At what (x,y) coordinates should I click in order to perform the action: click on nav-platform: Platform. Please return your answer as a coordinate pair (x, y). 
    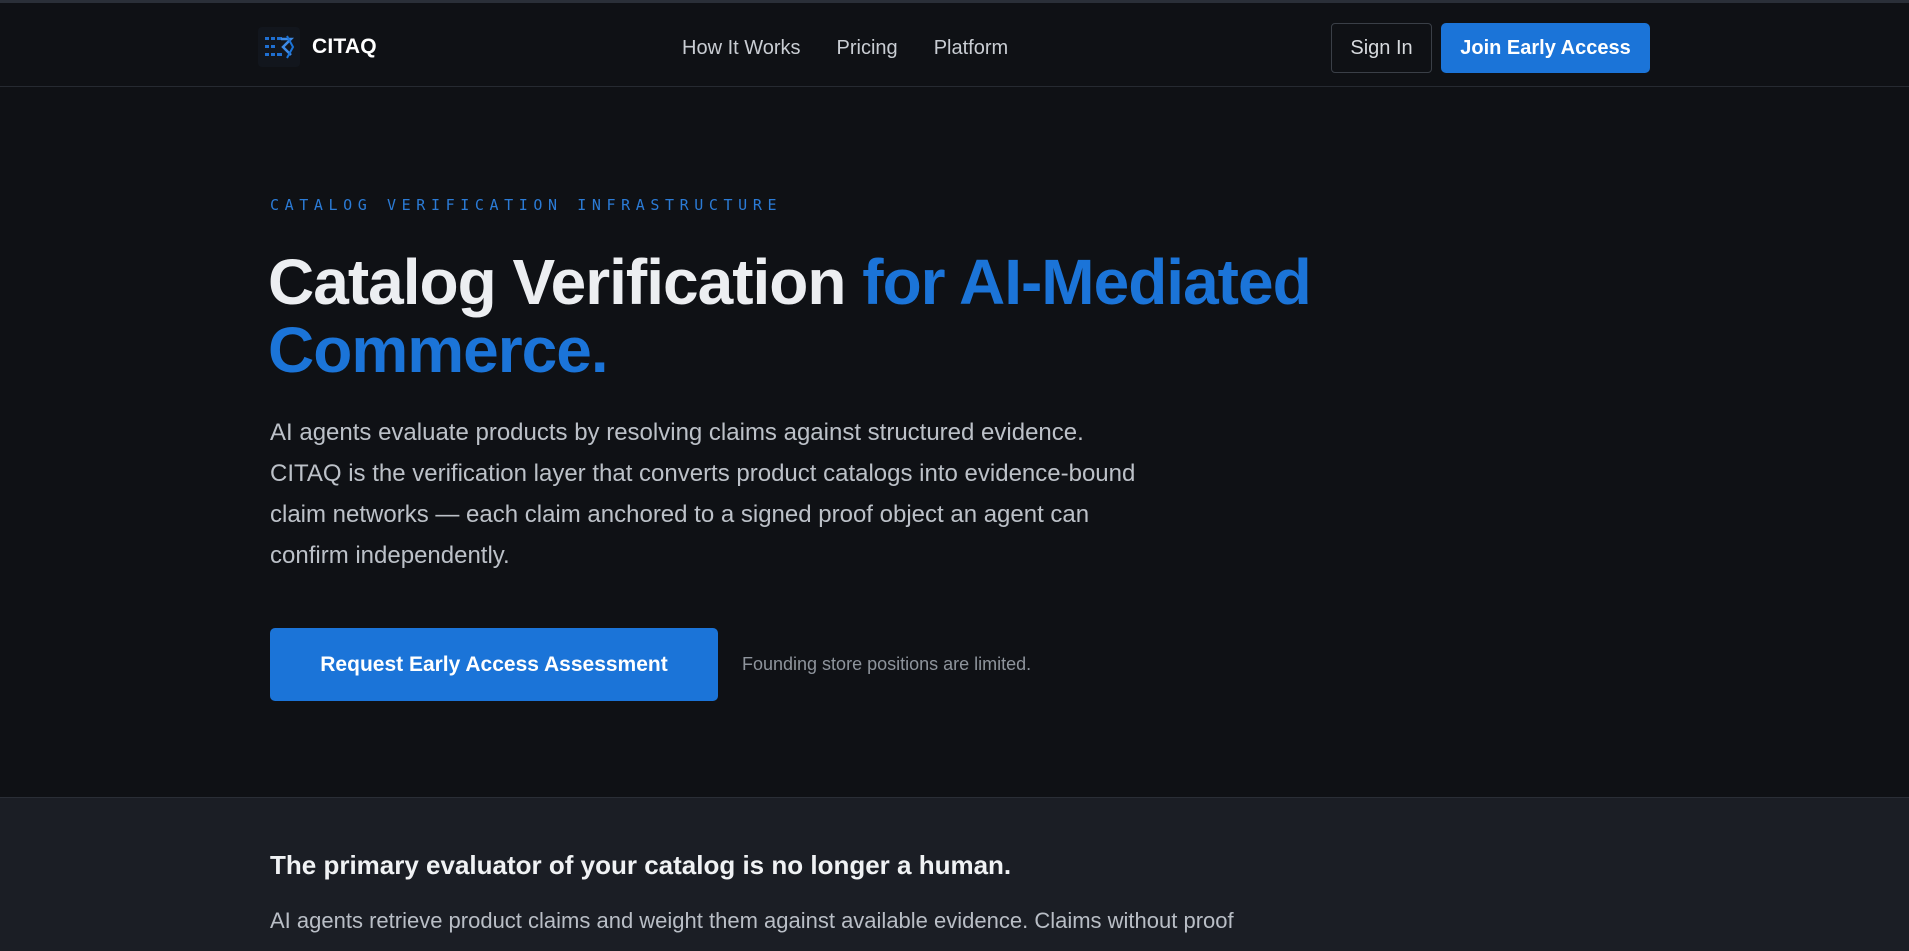
    Looking at the image, I should click on (971, 48).